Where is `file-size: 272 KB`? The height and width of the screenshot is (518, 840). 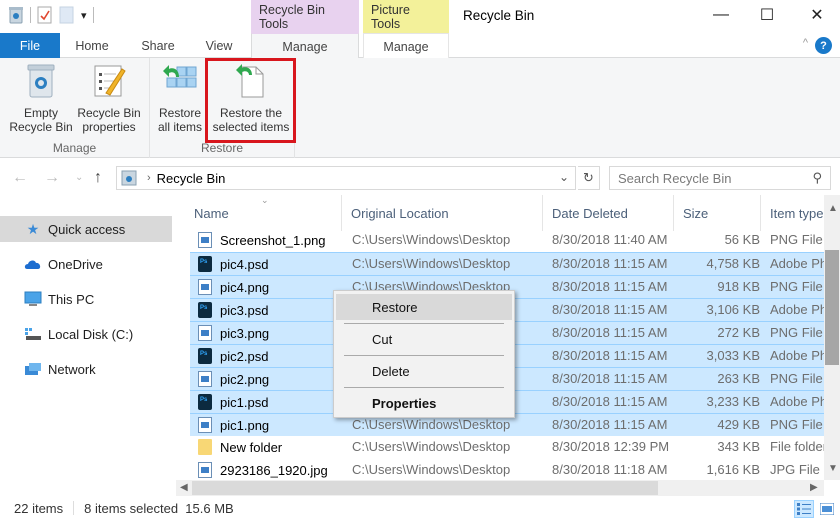
file-size: 272 KB is located at coordinates (738, 332).